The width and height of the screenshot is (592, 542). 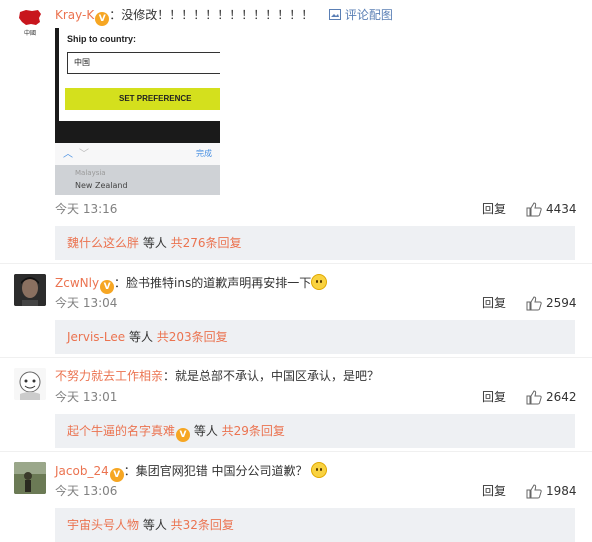 I want to click on avatar-caption: 中國, so click(x=30, y=33).